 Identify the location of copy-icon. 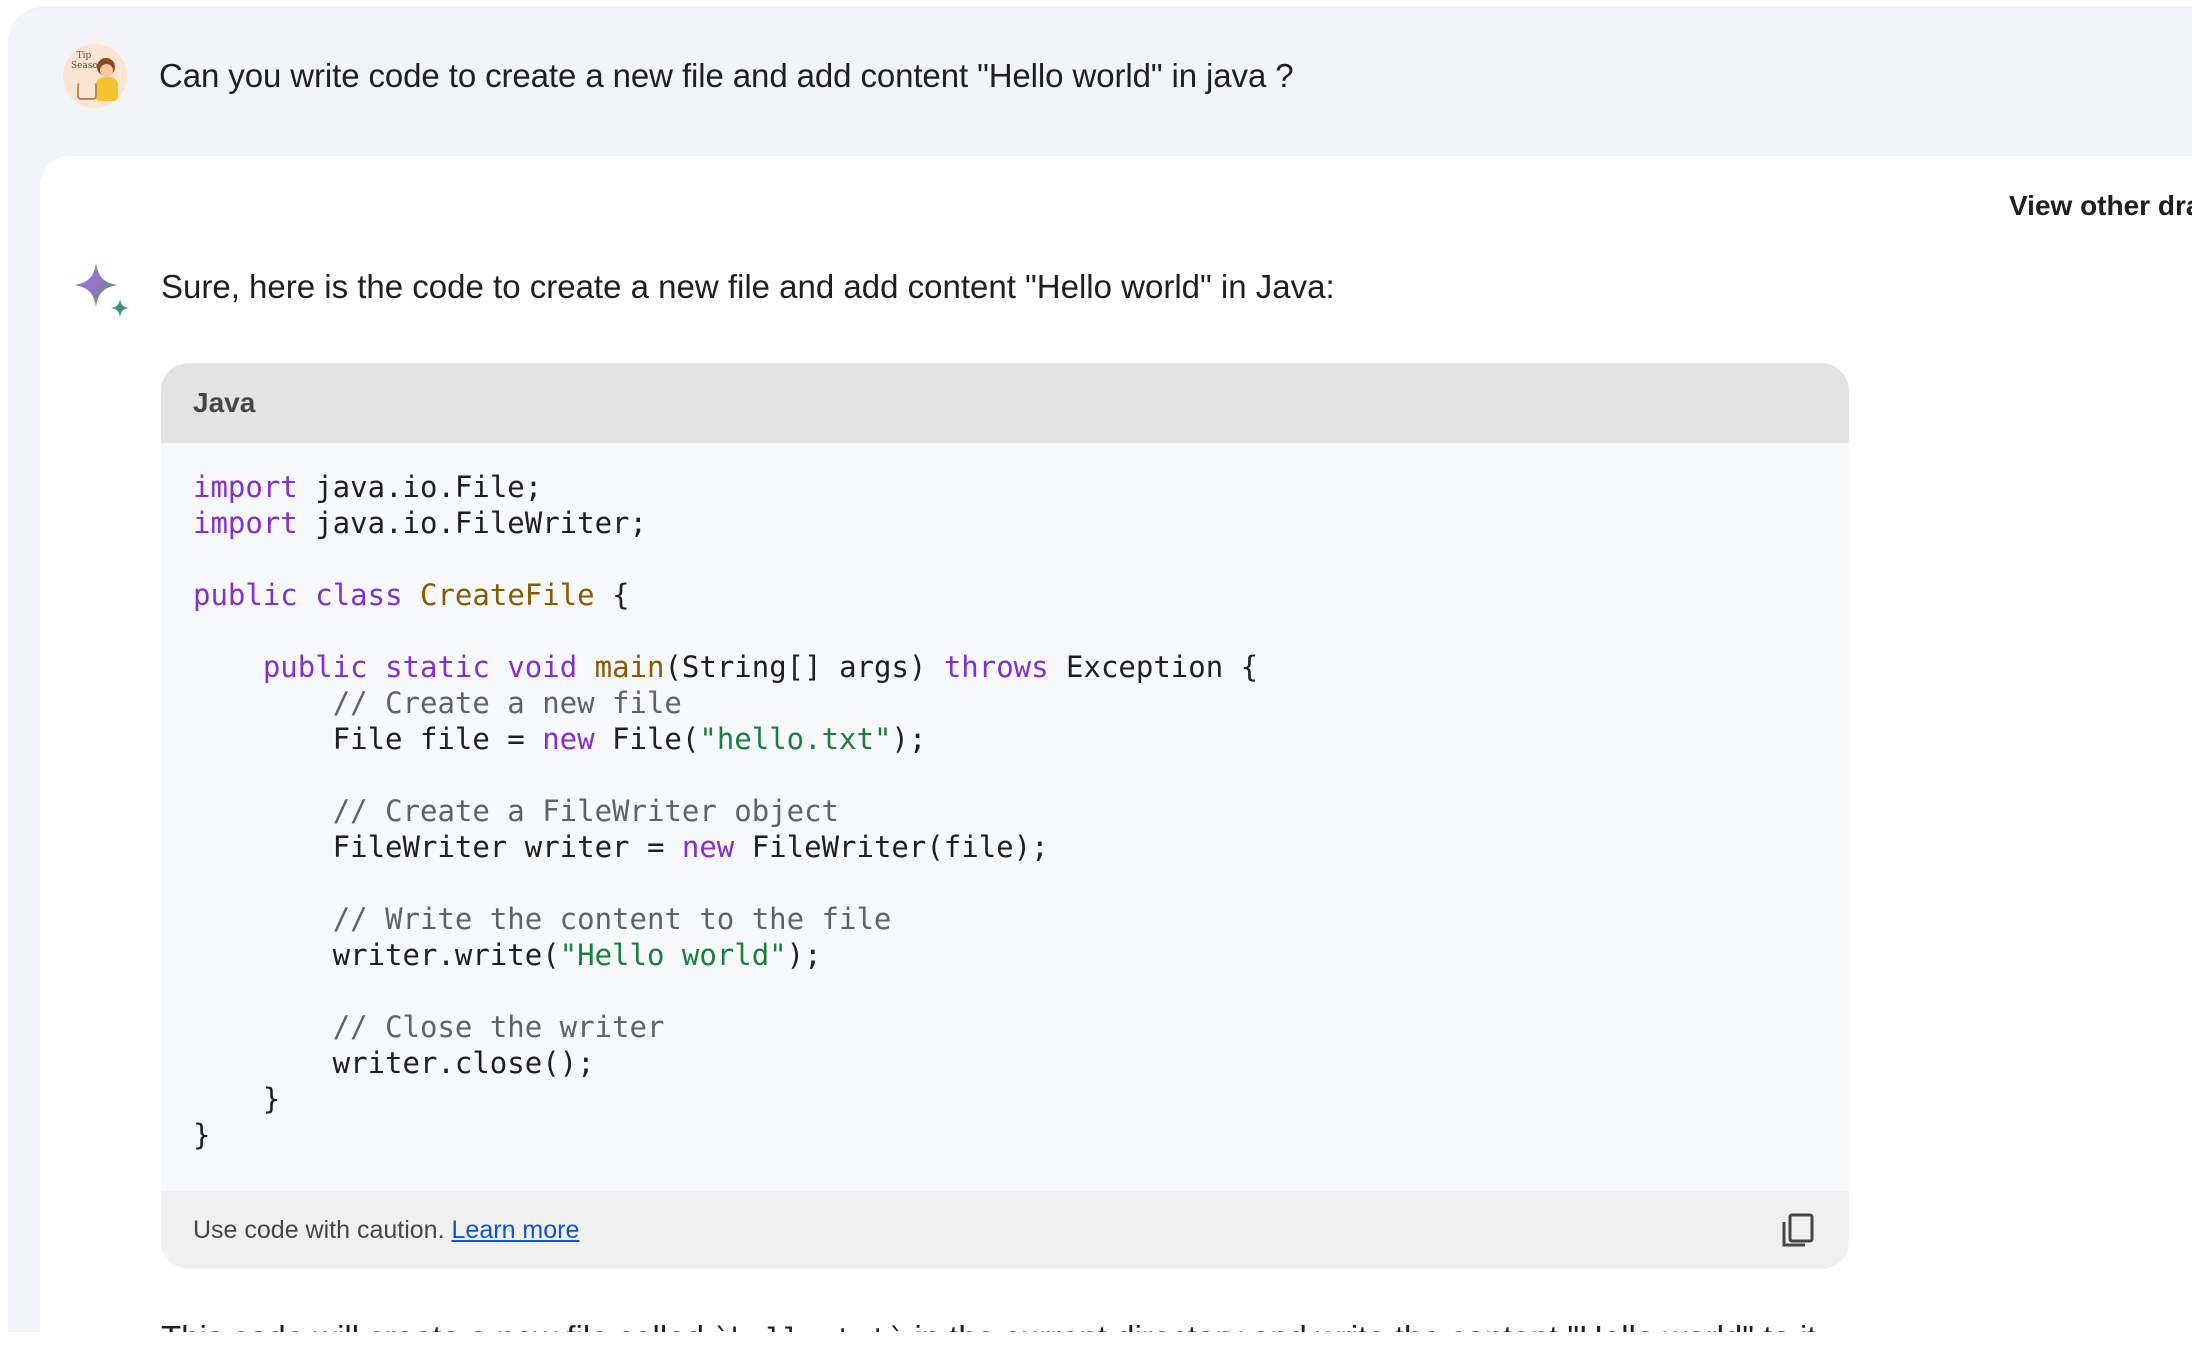
(1798, 1230).